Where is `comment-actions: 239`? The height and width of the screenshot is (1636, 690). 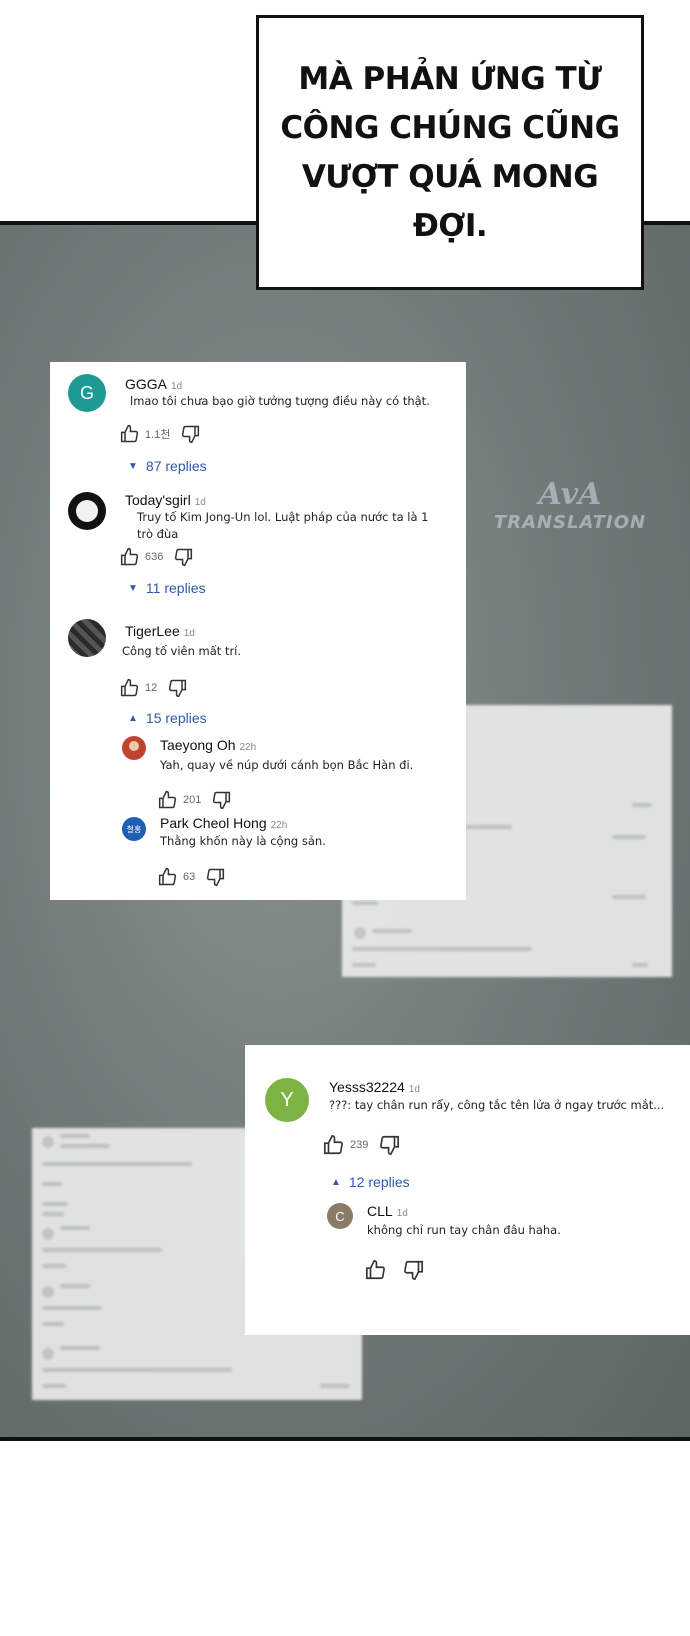
comment-actions: 239 is located at coordinates (361, 1145).